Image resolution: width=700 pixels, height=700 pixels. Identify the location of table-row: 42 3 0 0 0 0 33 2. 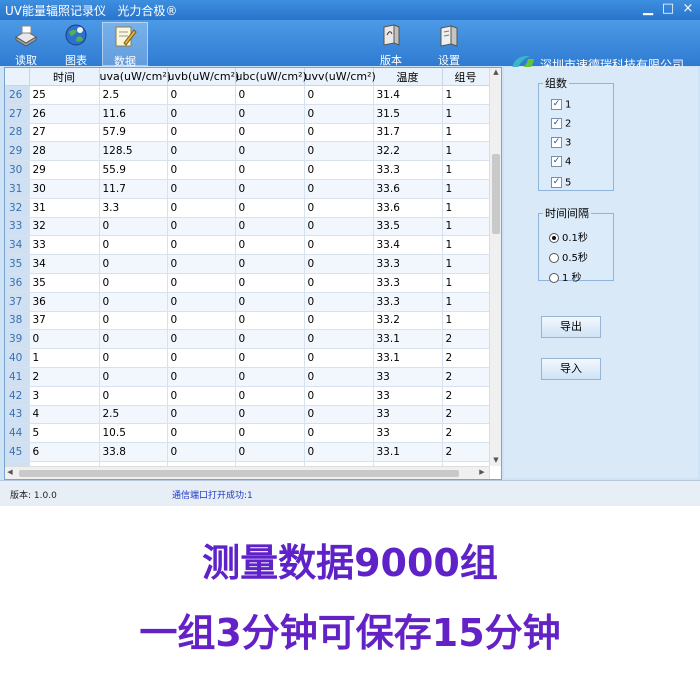
(247, 396).